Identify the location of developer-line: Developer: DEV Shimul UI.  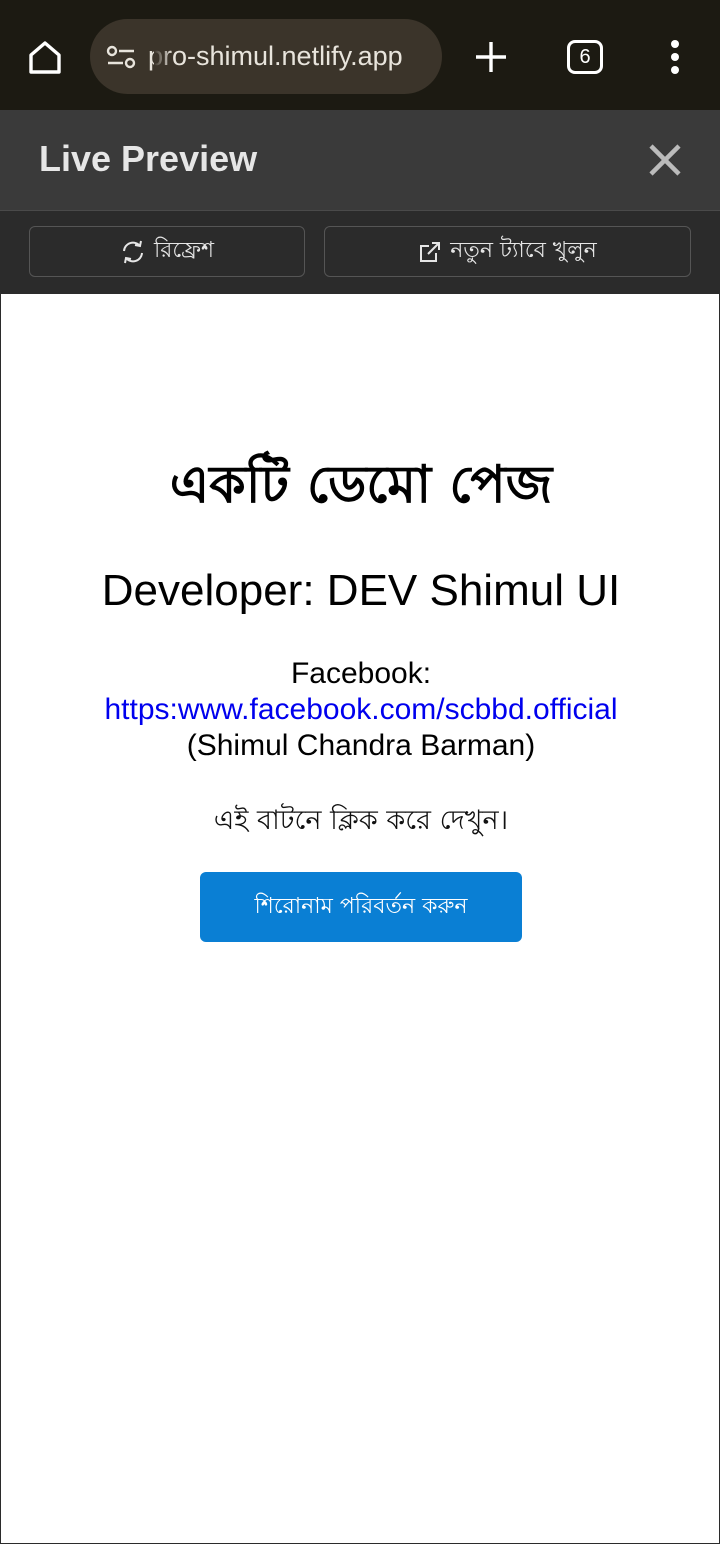
(361, 590).